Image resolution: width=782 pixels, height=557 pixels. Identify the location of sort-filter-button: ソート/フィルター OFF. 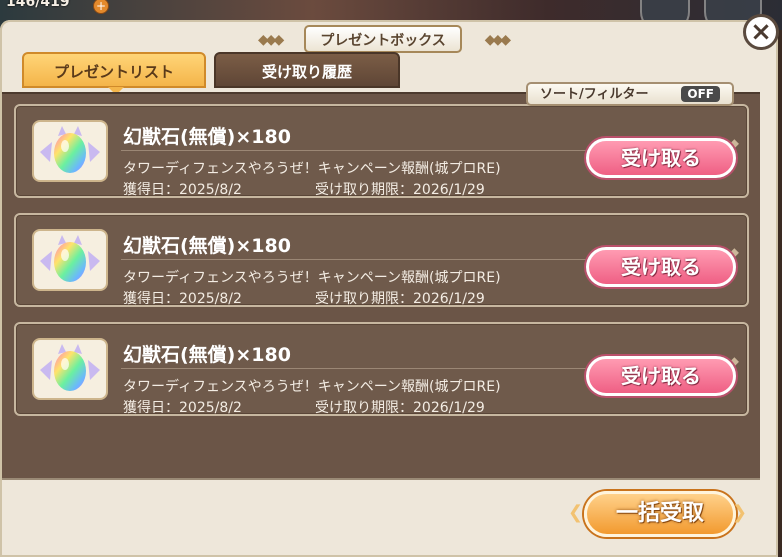
(630, 94).